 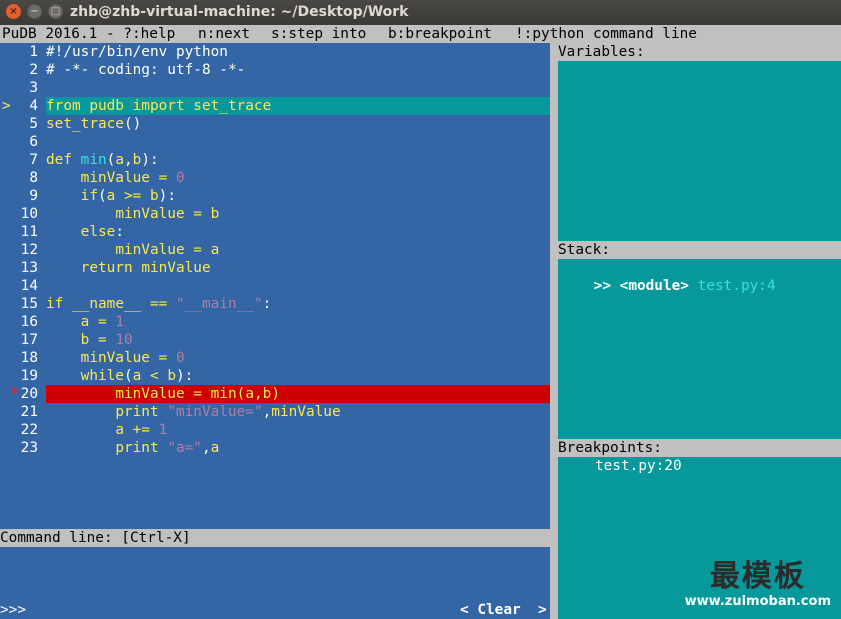 What do you see at coordinates (29, 322) in the screenshot?
I see `line-number: 16` at bounding box center [29, 322].